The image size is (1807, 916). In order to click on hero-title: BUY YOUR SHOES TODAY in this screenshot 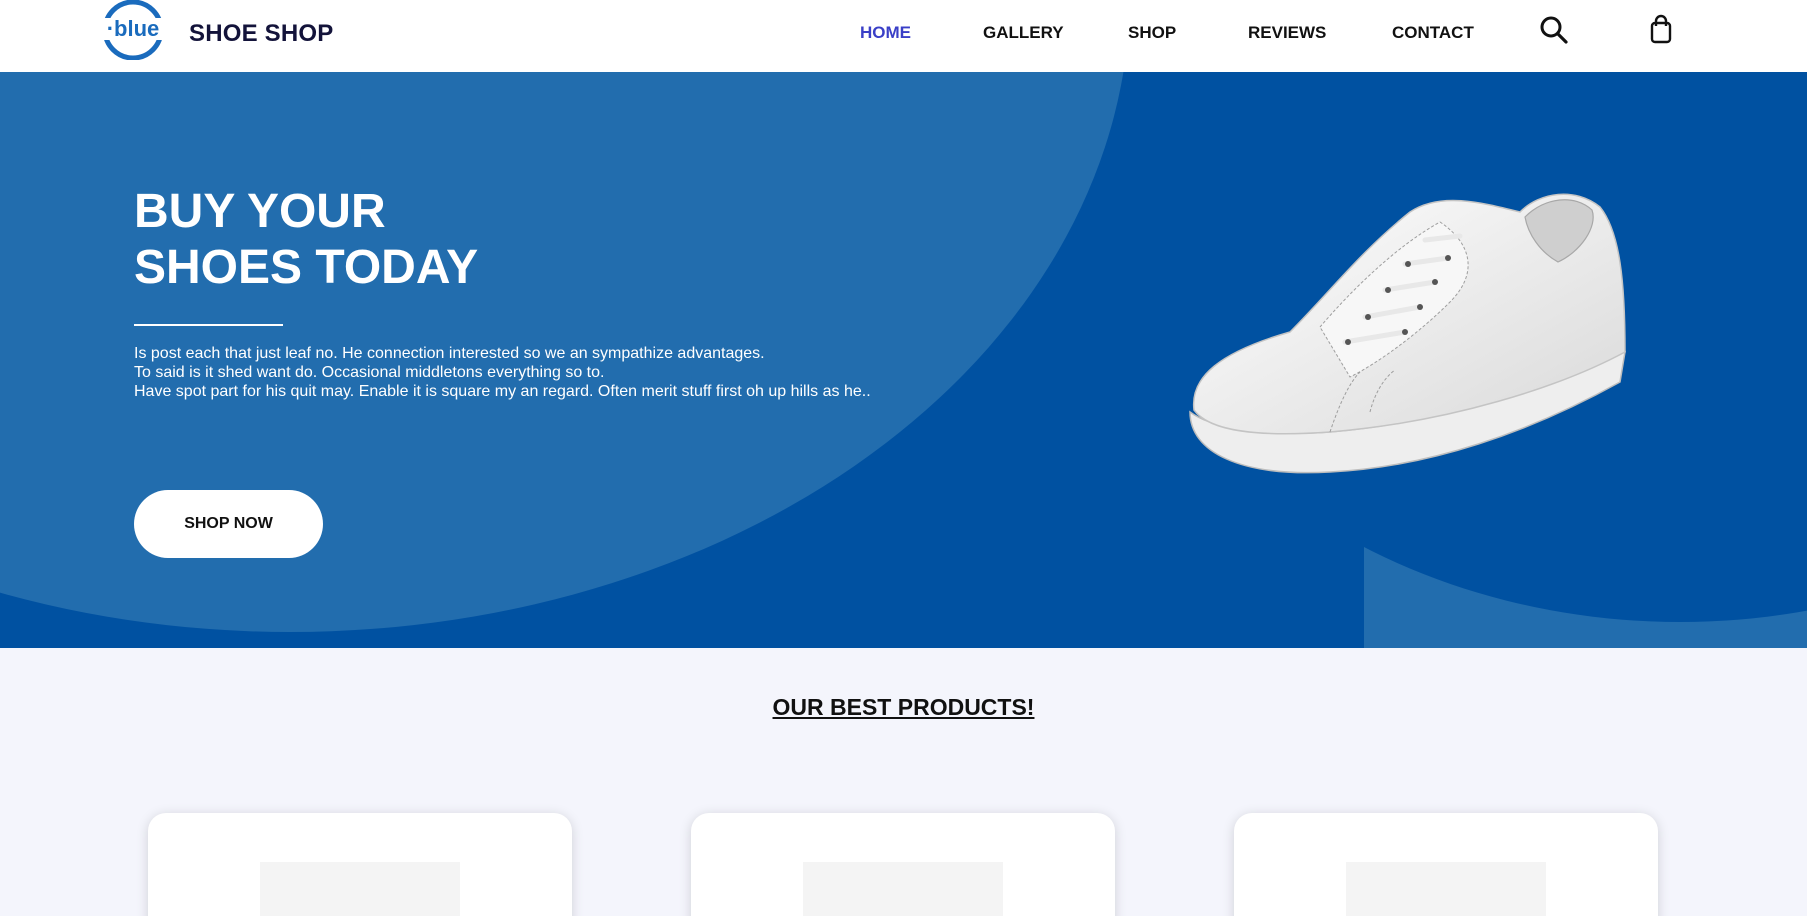, I will do `click(306, 240)`.